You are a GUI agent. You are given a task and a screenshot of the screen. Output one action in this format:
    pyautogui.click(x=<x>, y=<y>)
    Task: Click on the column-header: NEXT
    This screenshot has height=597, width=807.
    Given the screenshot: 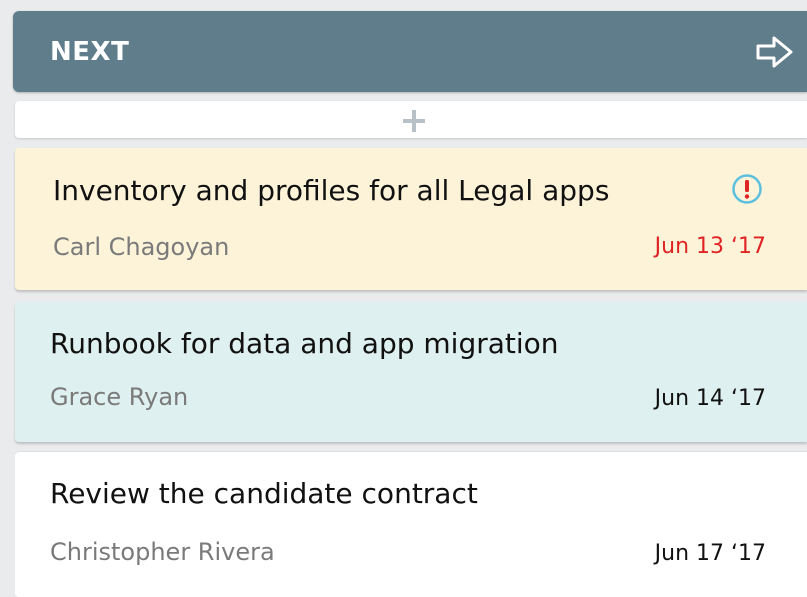 What is the action you would take?
    pyautogui.click(x=410, y=51)
    